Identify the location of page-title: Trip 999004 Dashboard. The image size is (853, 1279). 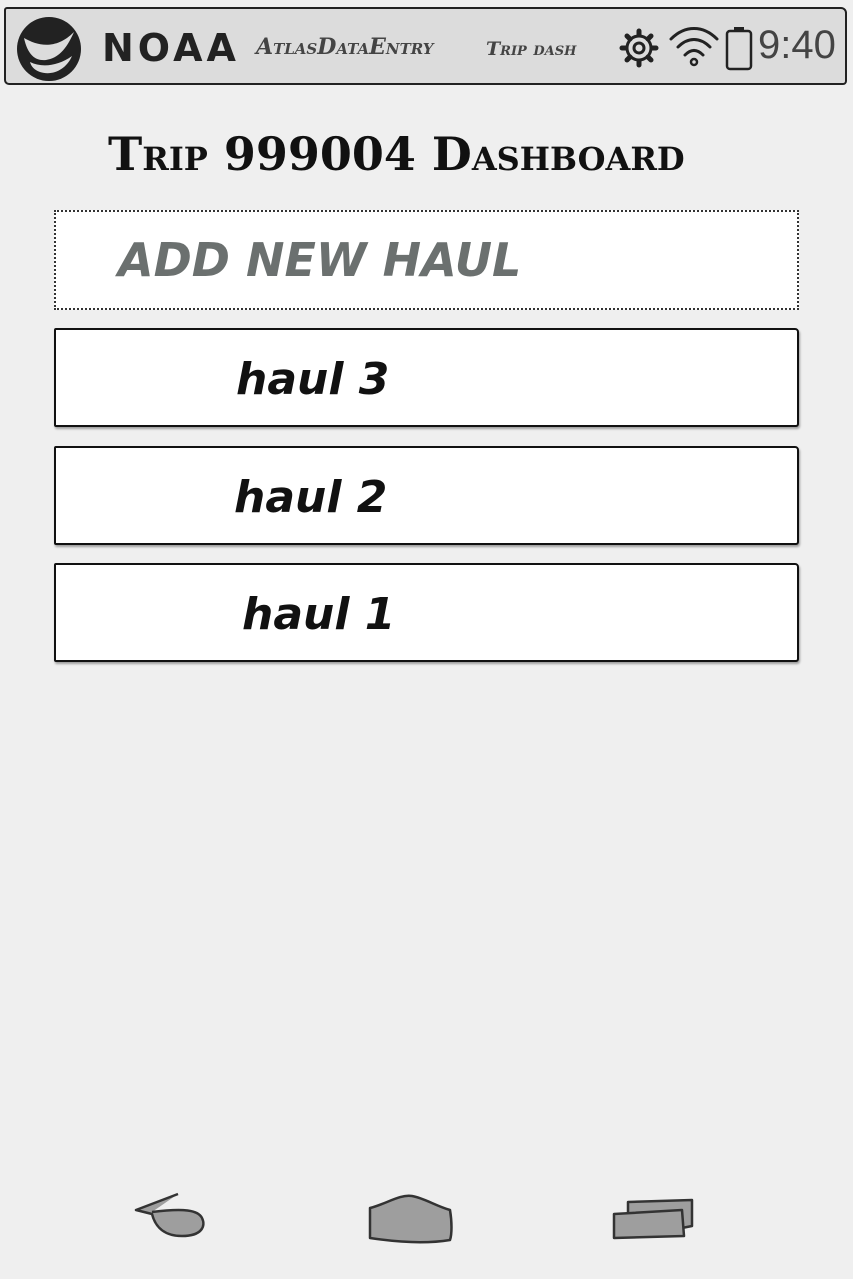
(396, 154).